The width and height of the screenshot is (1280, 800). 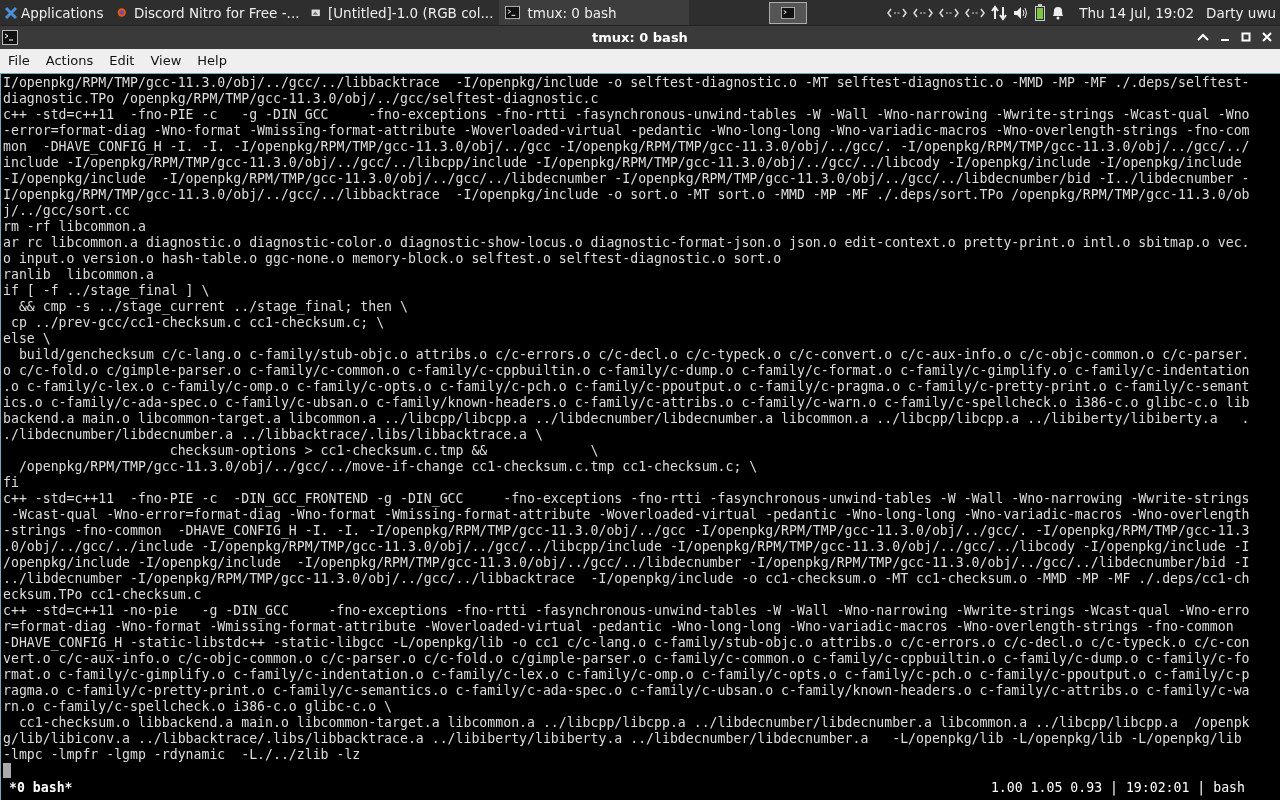 What do you see at coordinates (627, 179) in the screenshot?
I see `terminal-line: -I/openpkg/include -I/openpkg/RPM/TMP/gcc-11.3.0/obj/../gcc/../libdecnumber -I/openpkg/RPM/TMP/gcc-11.3.0/obj/../gcc/../libdecnumber/bid -I../libdecnumber -` at bounding box center [627, 179].